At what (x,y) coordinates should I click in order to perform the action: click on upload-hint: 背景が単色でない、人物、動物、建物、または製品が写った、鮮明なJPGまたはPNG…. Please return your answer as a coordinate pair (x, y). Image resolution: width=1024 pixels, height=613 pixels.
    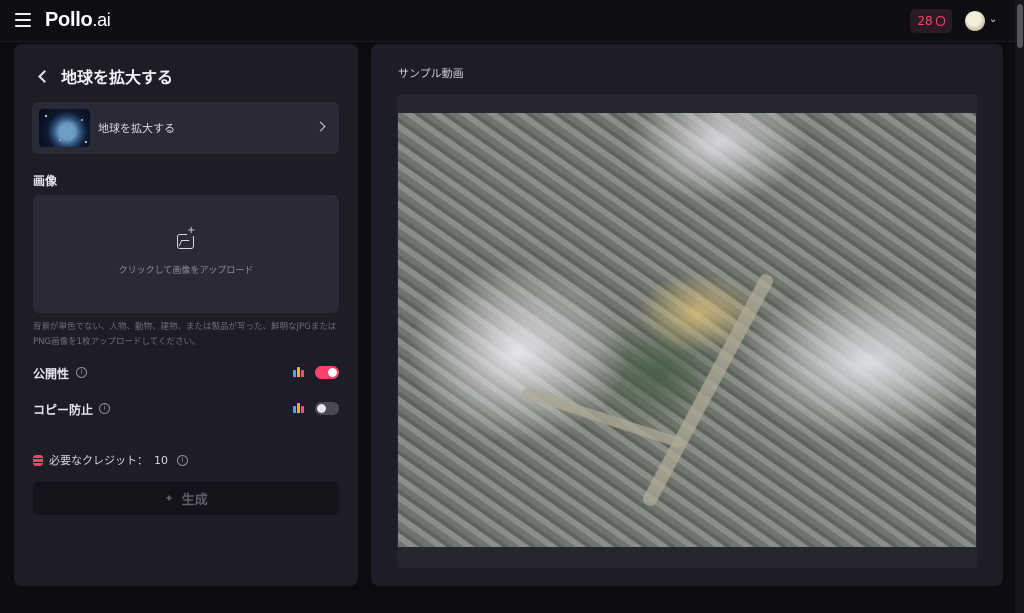
    Looking at the image, I should click on (185, 334).